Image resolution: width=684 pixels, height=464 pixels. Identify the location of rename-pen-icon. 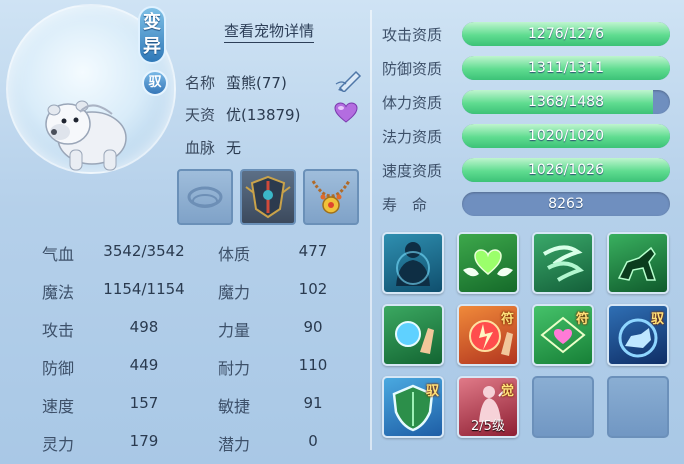
(349, 79).